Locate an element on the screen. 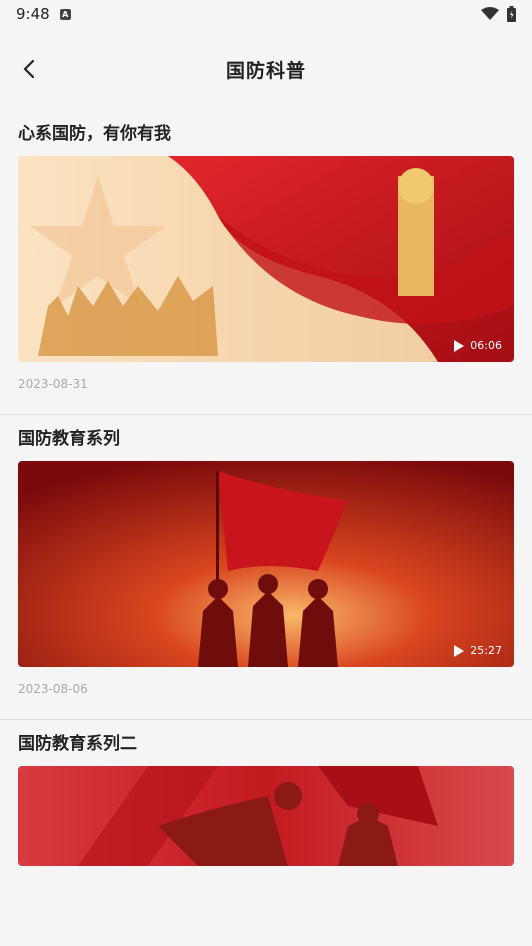 This screenshot has width=532, height=946. status-bar: 9:48 A is located at coordinates (266, 14).